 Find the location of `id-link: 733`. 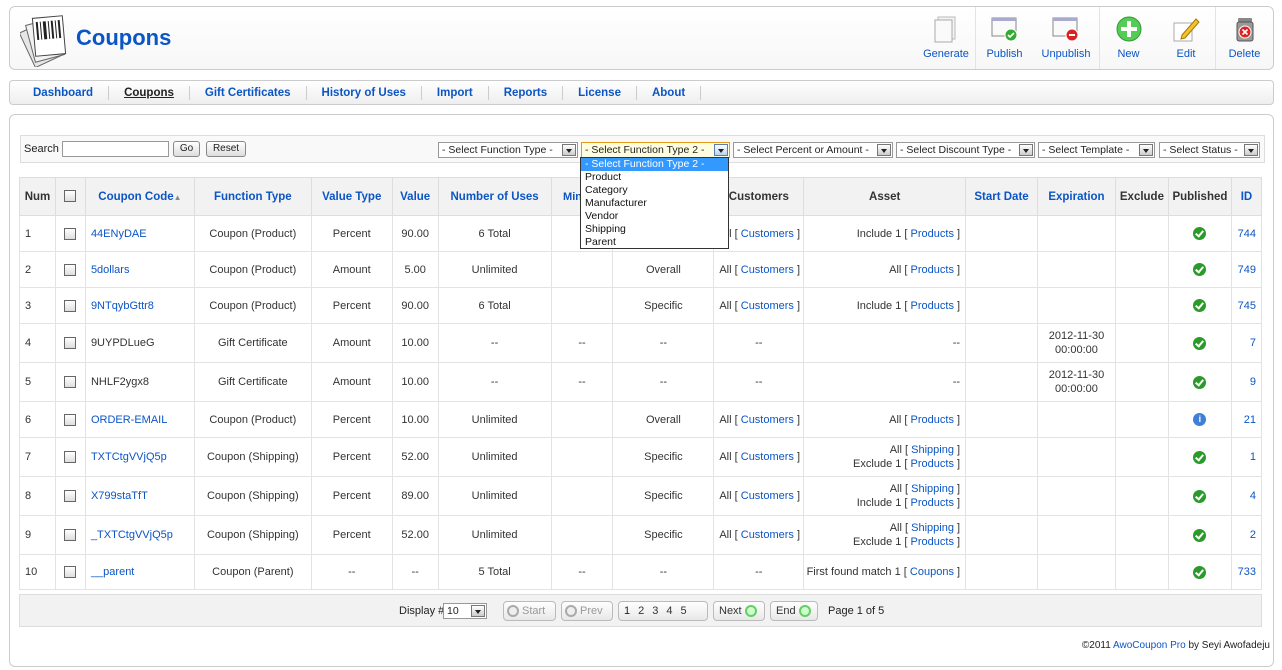

id-link: 733 is located at coordinates (1247, 572).